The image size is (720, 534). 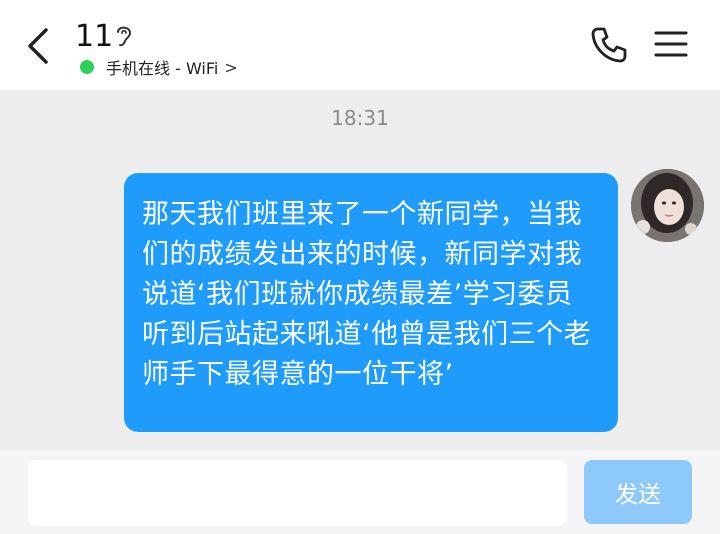 What do you see at coordinates (360, 118) in the screenshot?
I see `message-timestamp: 18:31` at bounding box center [360, 118].